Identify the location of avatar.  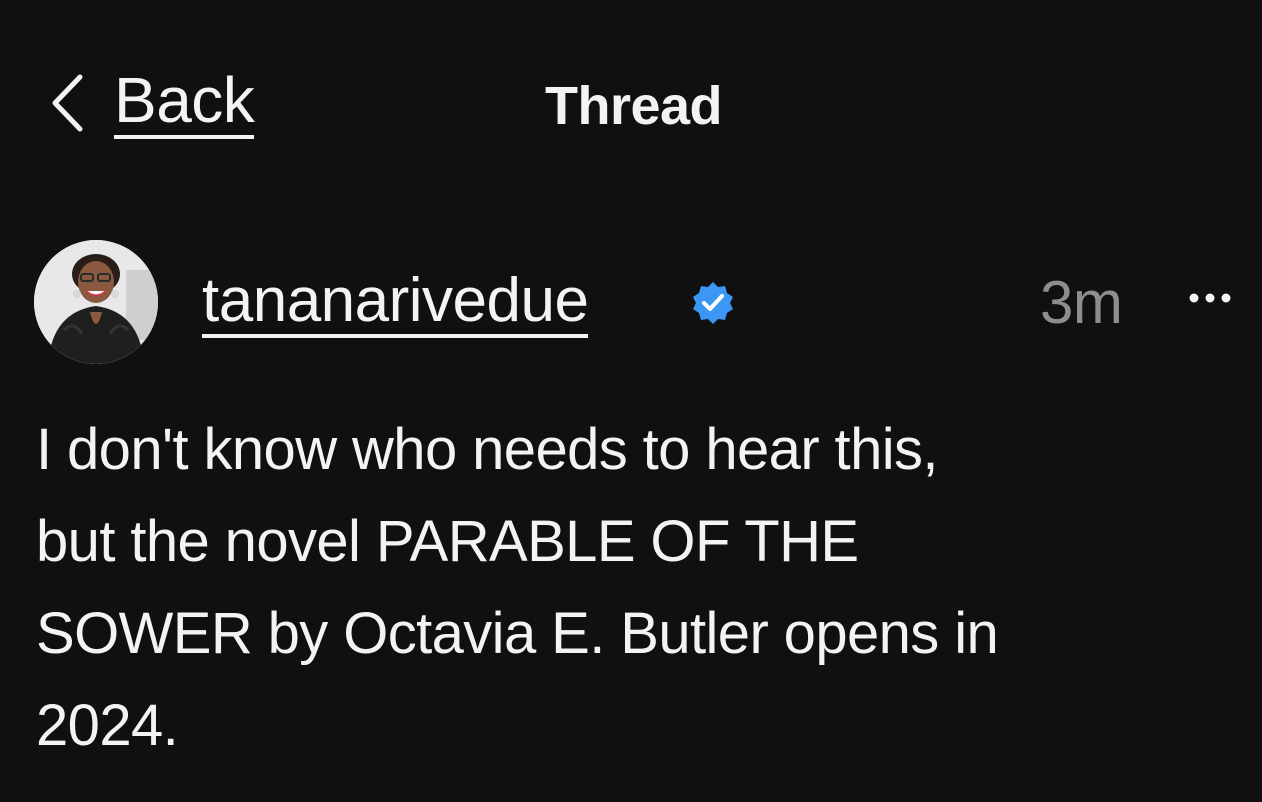
(96, 302).